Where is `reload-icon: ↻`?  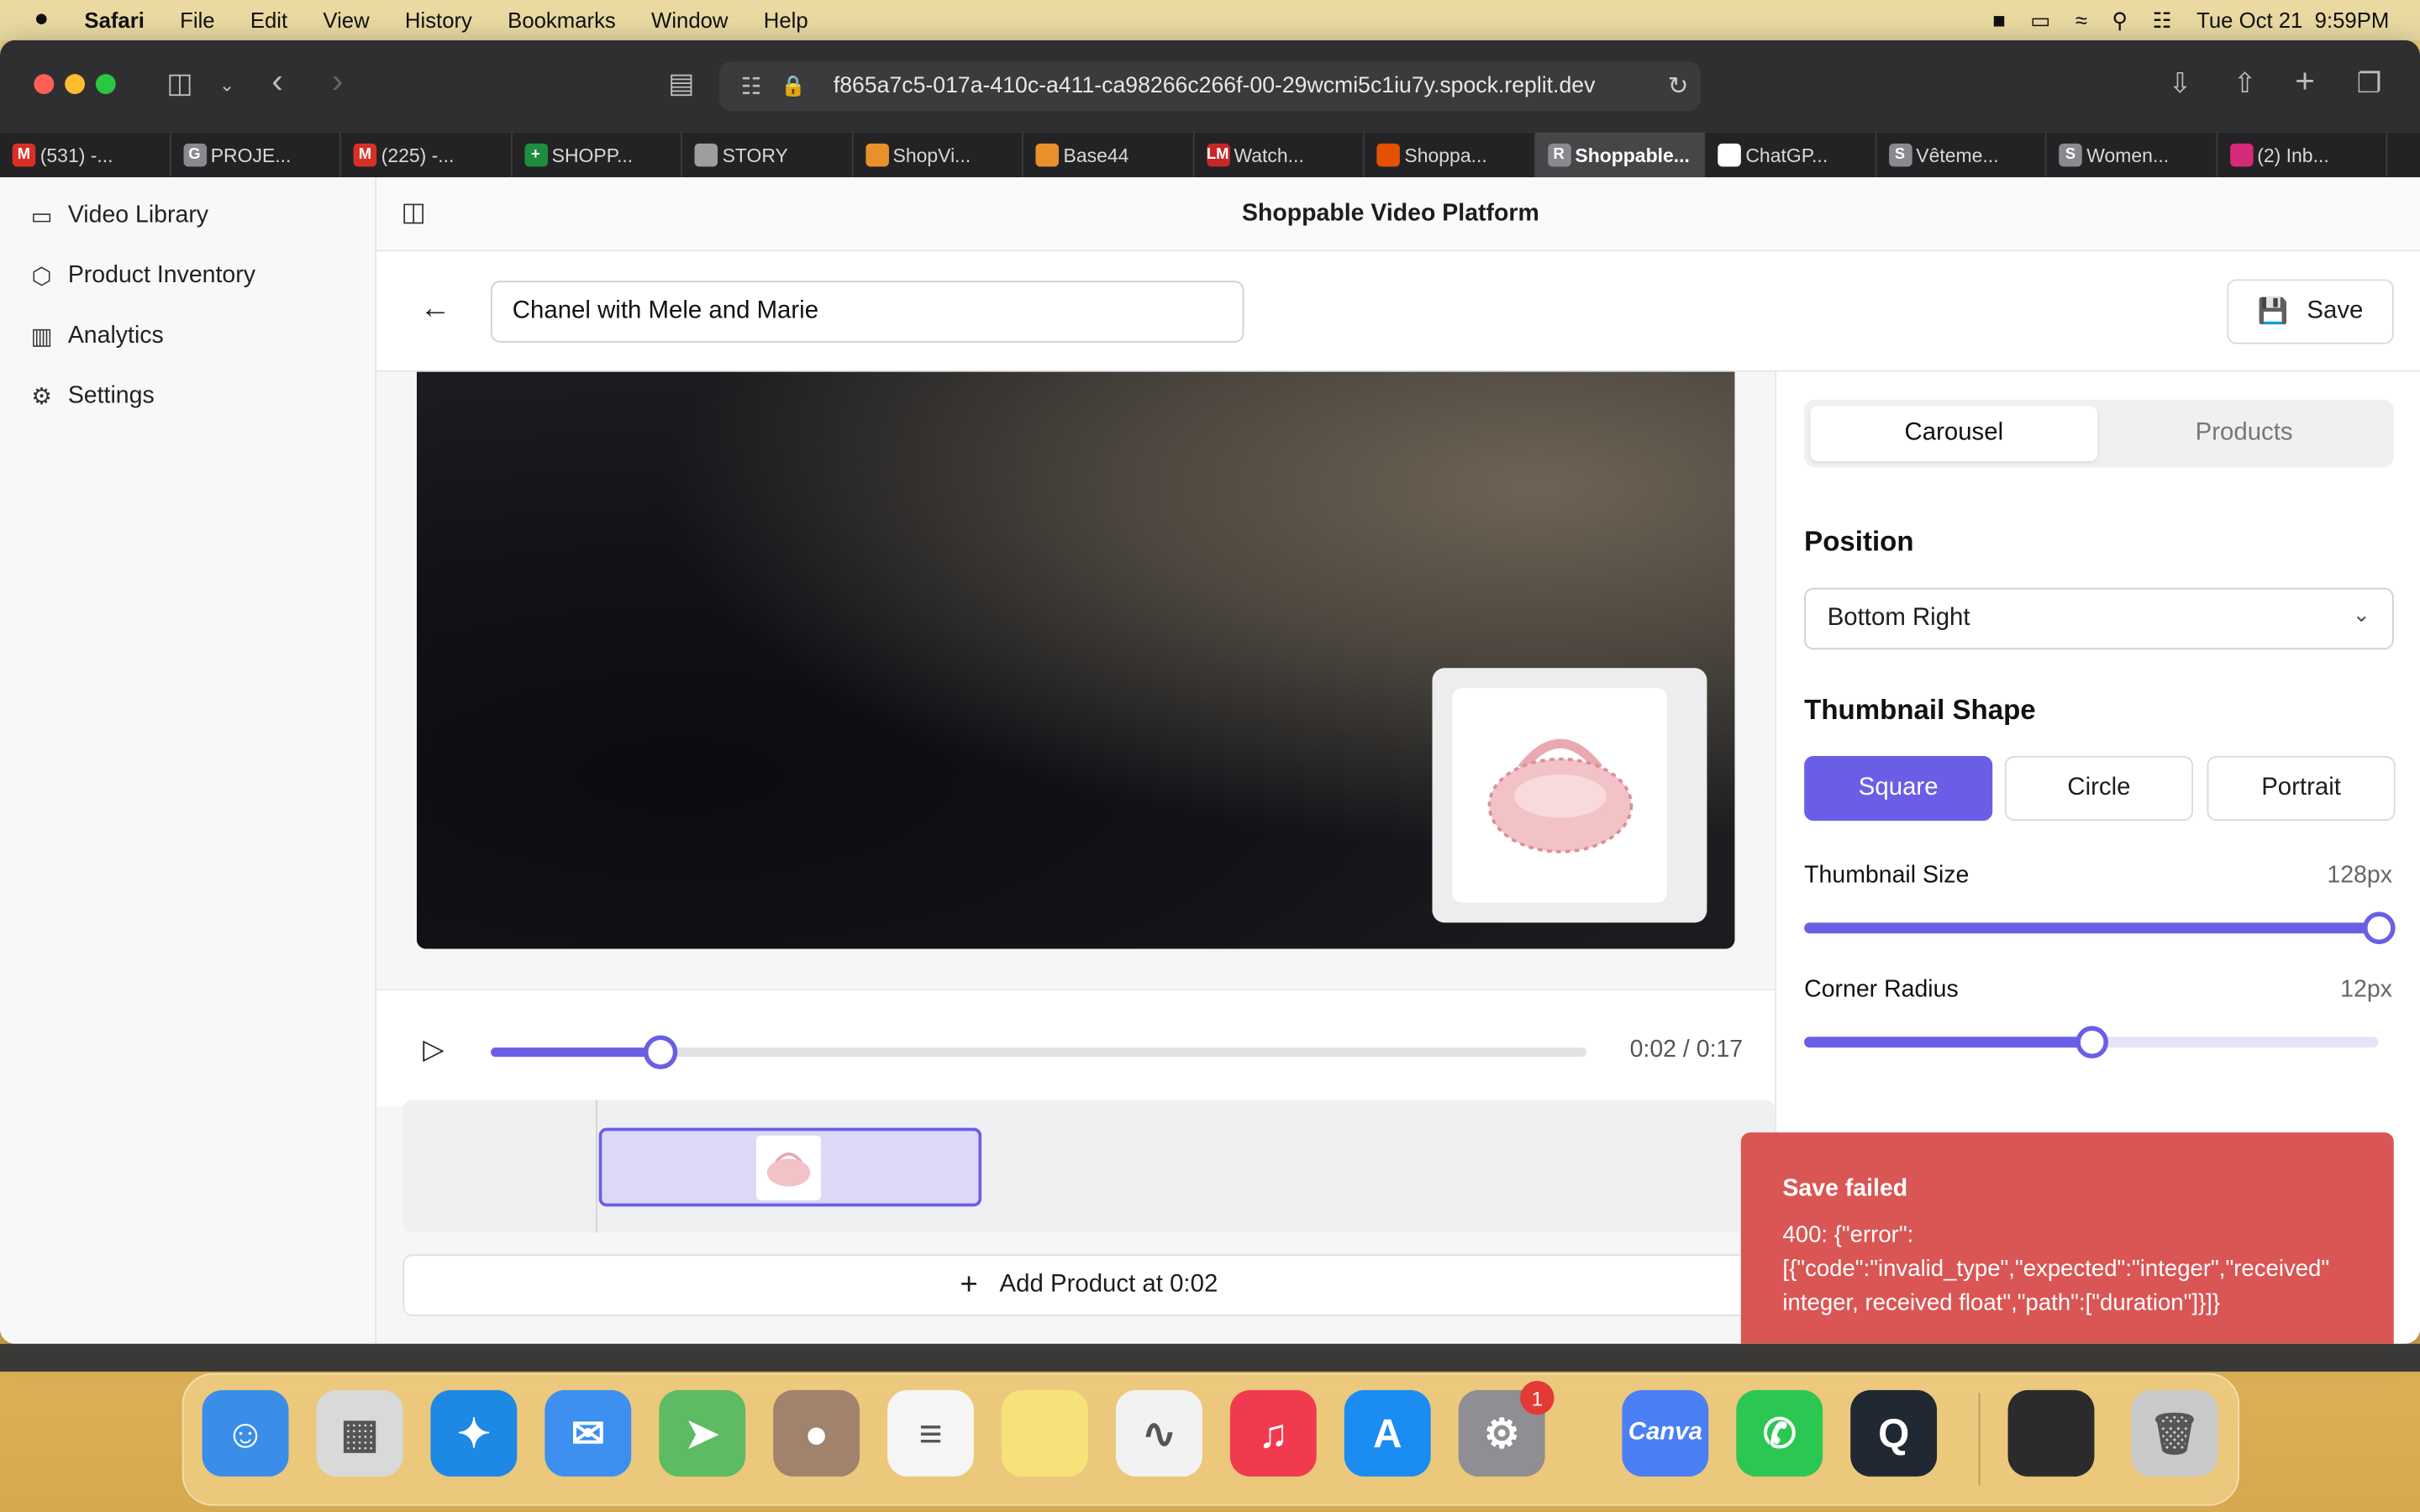
reload-icon: ↻ is located at coordinates (1679, 86).